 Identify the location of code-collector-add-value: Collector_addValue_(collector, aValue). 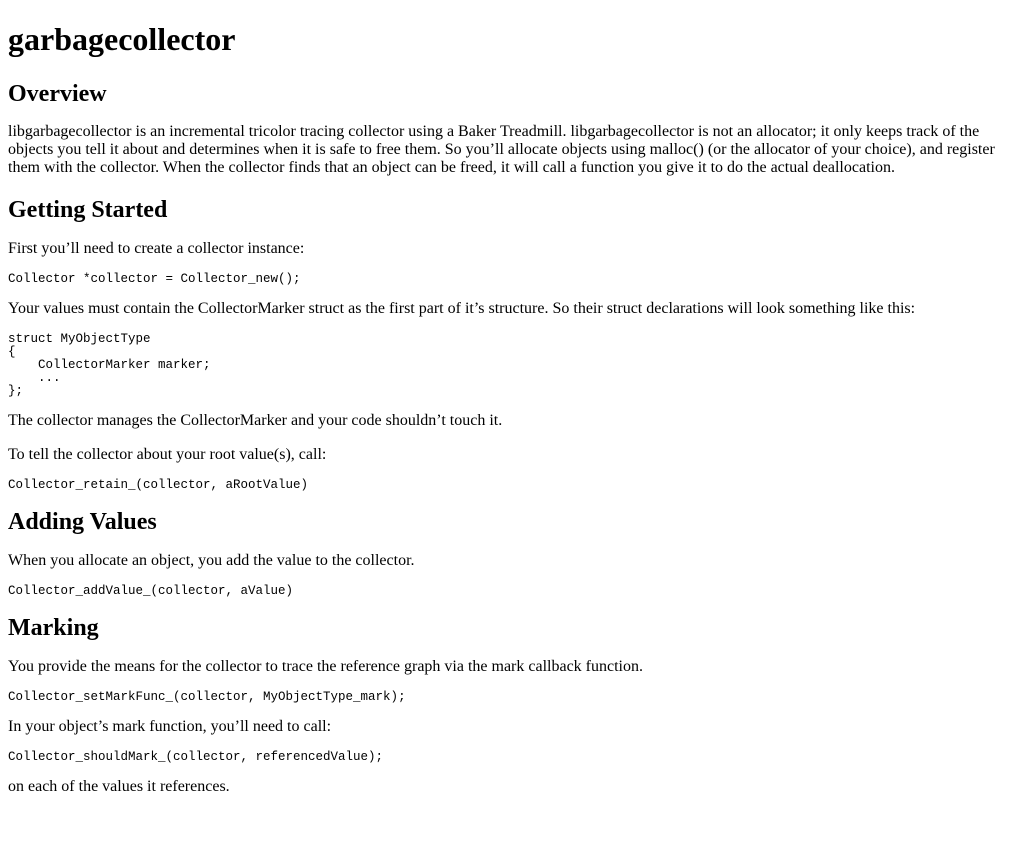
(151, 591).